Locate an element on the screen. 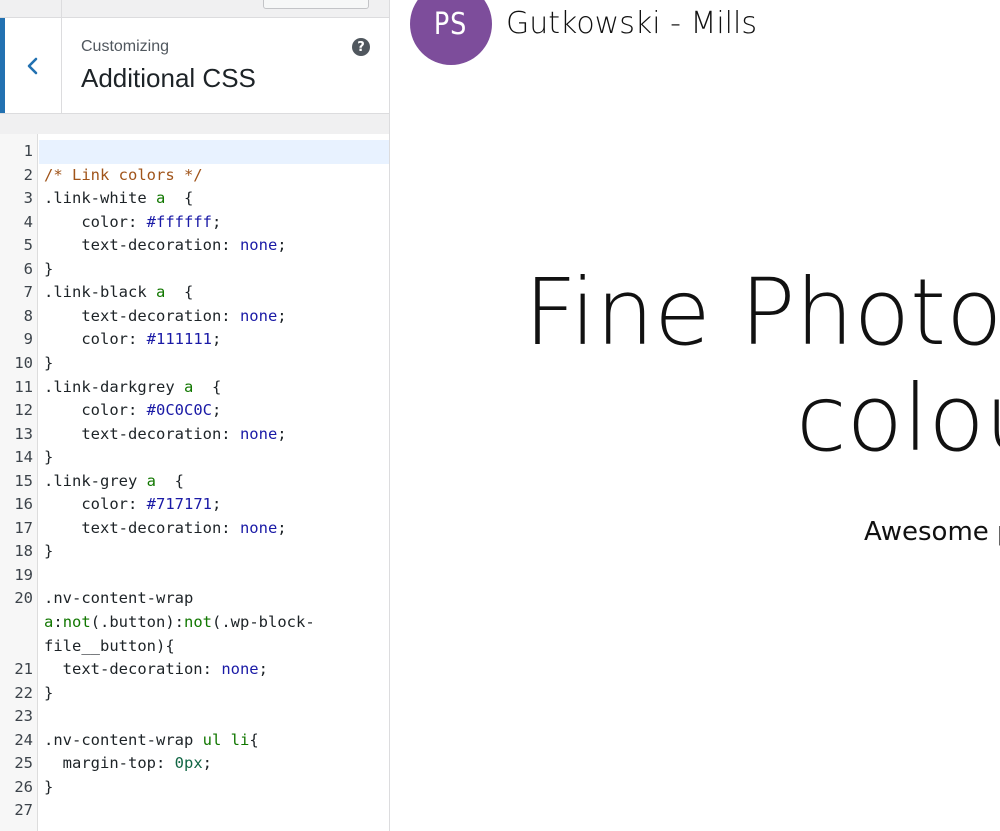  code-line: 3 .link-white a { is located at coordinates (194, 199).